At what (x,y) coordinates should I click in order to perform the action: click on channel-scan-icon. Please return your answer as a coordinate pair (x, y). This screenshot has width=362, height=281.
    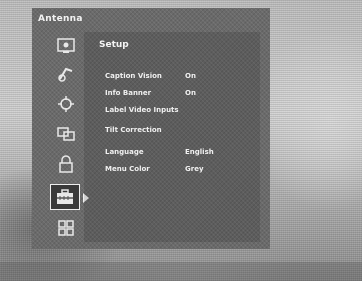
    Looking at the image, I should click on (66, 104).